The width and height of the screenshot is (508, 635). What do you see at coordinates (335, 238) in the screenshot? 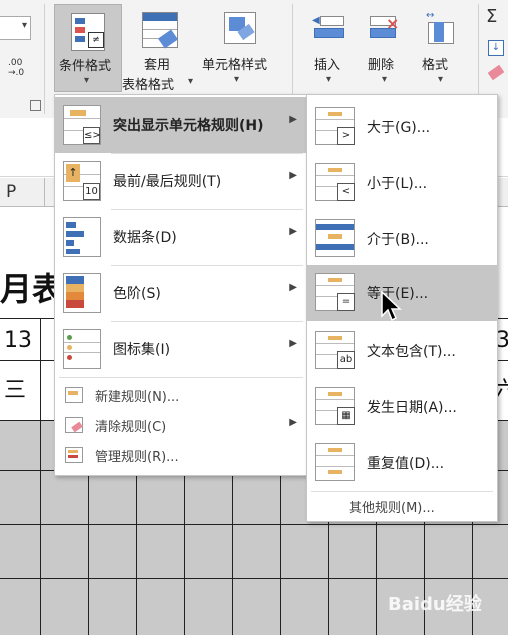
I see `between-icon` at bounding box center [335, 238].